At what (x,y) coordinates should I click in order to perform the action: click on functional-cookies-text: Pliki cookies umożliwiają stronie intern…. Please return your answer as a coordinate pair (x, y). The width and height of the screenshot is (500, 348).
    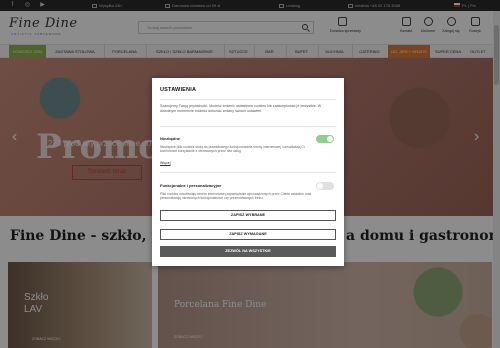
    Looking at the image, I should click on (236, 196).